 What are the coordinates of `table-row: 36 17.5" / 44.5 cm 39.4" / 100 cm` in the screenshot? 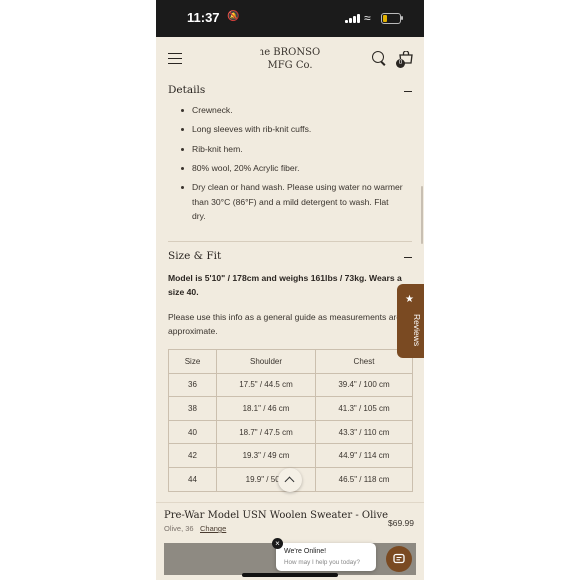 It's located at (290, 385).